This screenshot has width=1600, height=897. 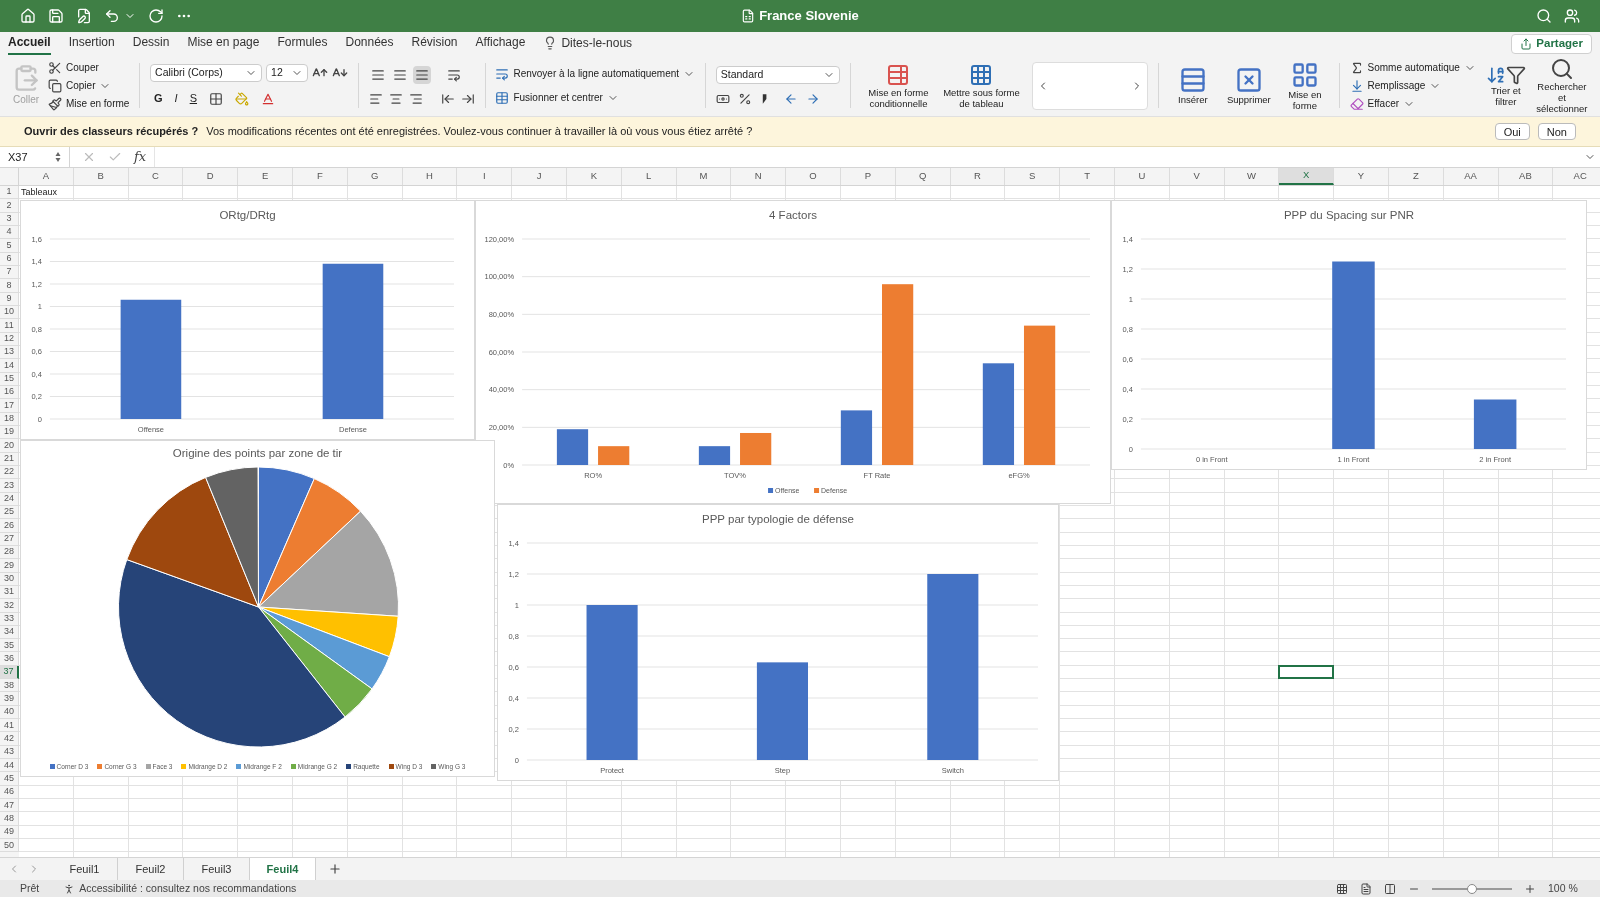 What do you see at coordinates (1412, 103) in the screenshot?
I see `clear-button: Effacer` at bounding box center [1412, 103].